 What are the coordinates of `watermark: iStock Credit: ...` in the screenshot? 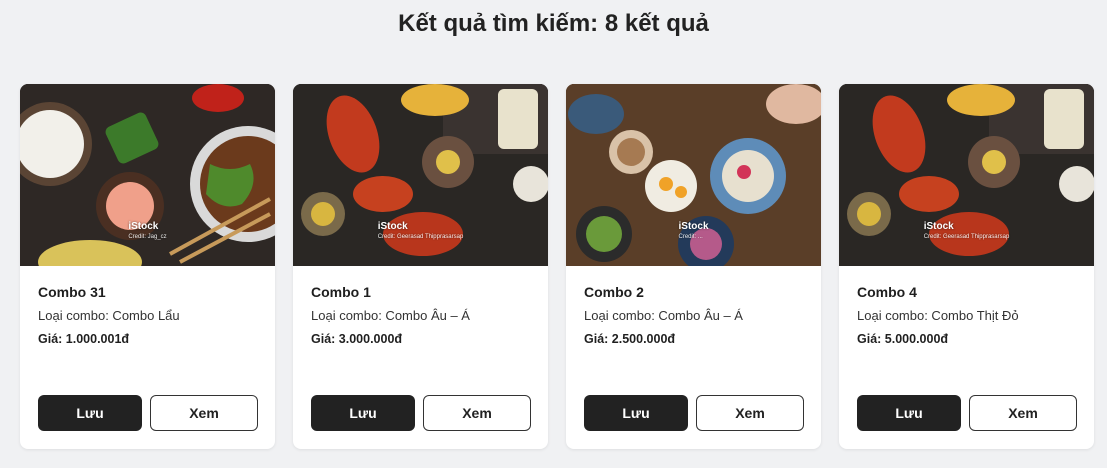 It's located at (693, 231).